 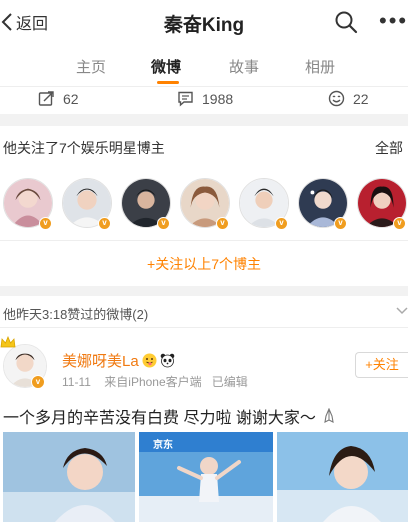 I want to click on post-image: 京东, so click(x=206, y=477).